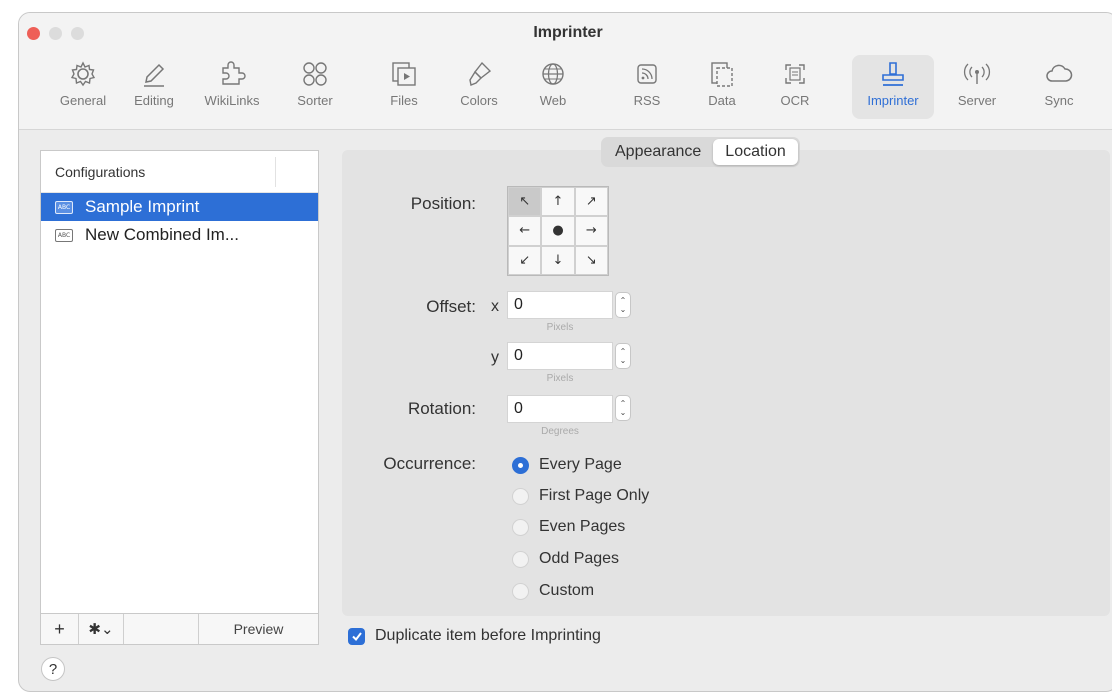  I want to click on radio-label: Even Pages, so click(582, 526).